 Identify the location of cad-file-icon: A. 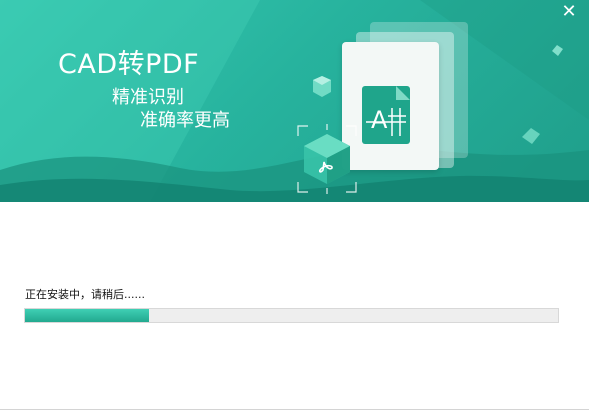
(386, 115).